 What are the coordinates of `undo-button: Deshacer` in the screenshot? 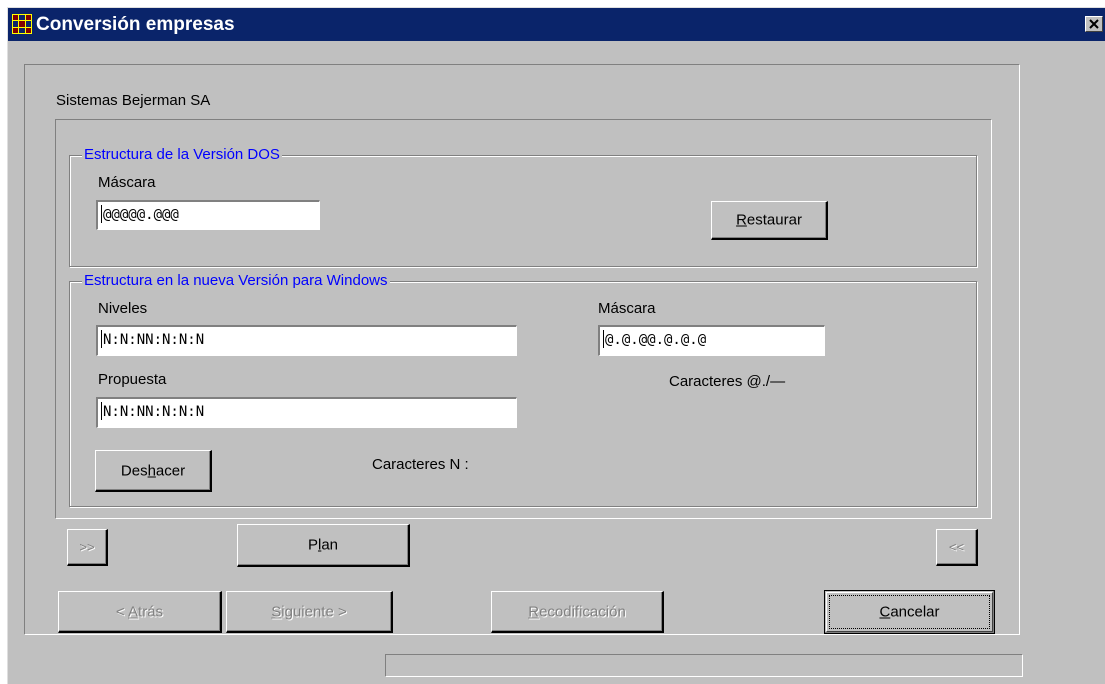 It's located at (153, 471).